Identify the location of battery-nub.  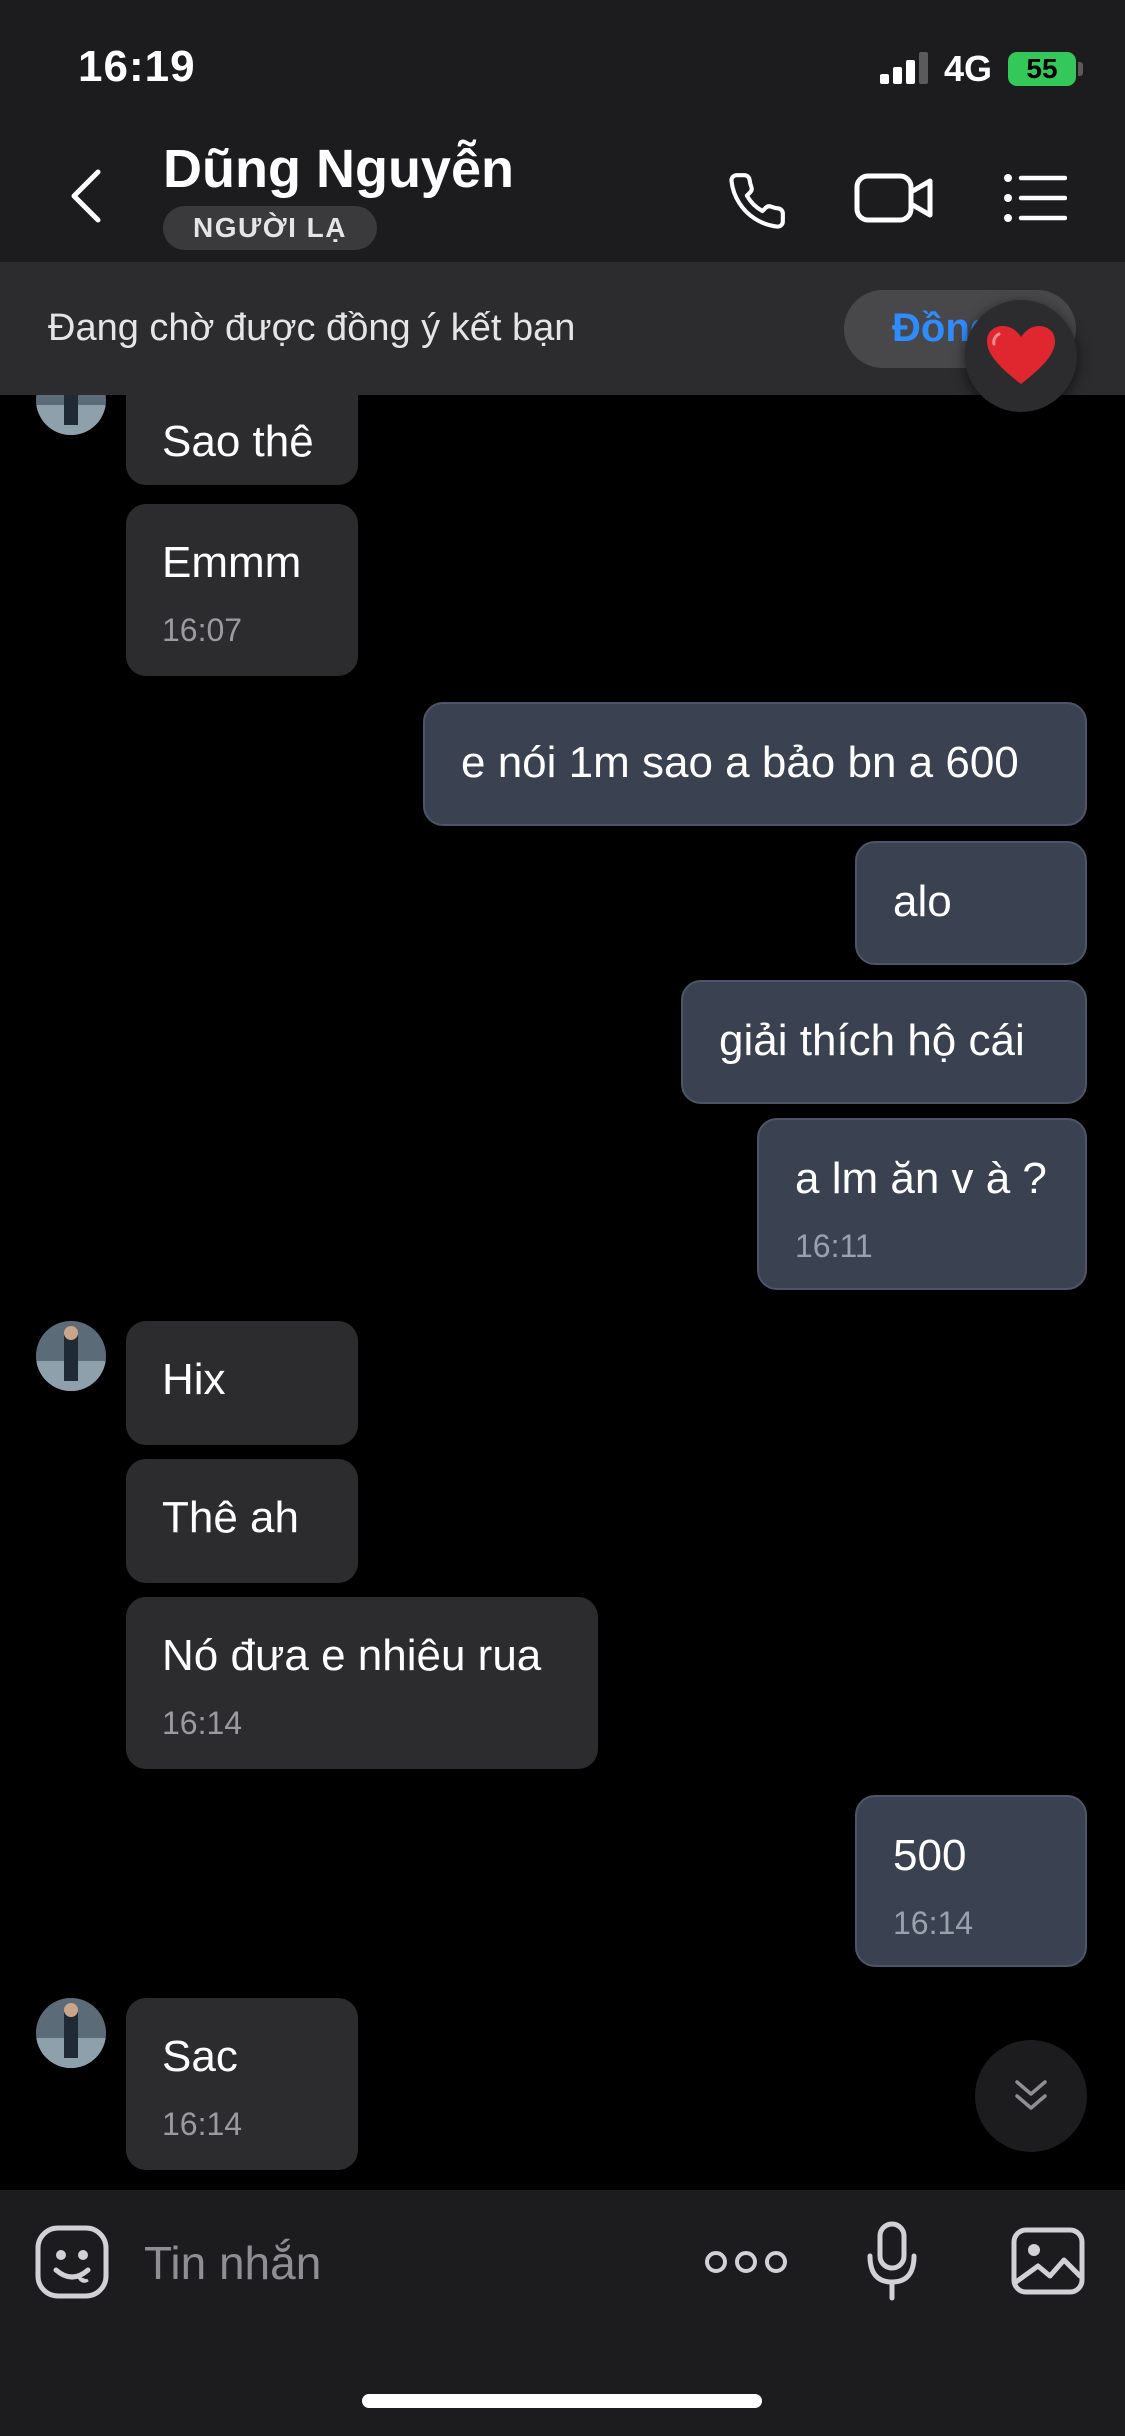
(1080, 69).